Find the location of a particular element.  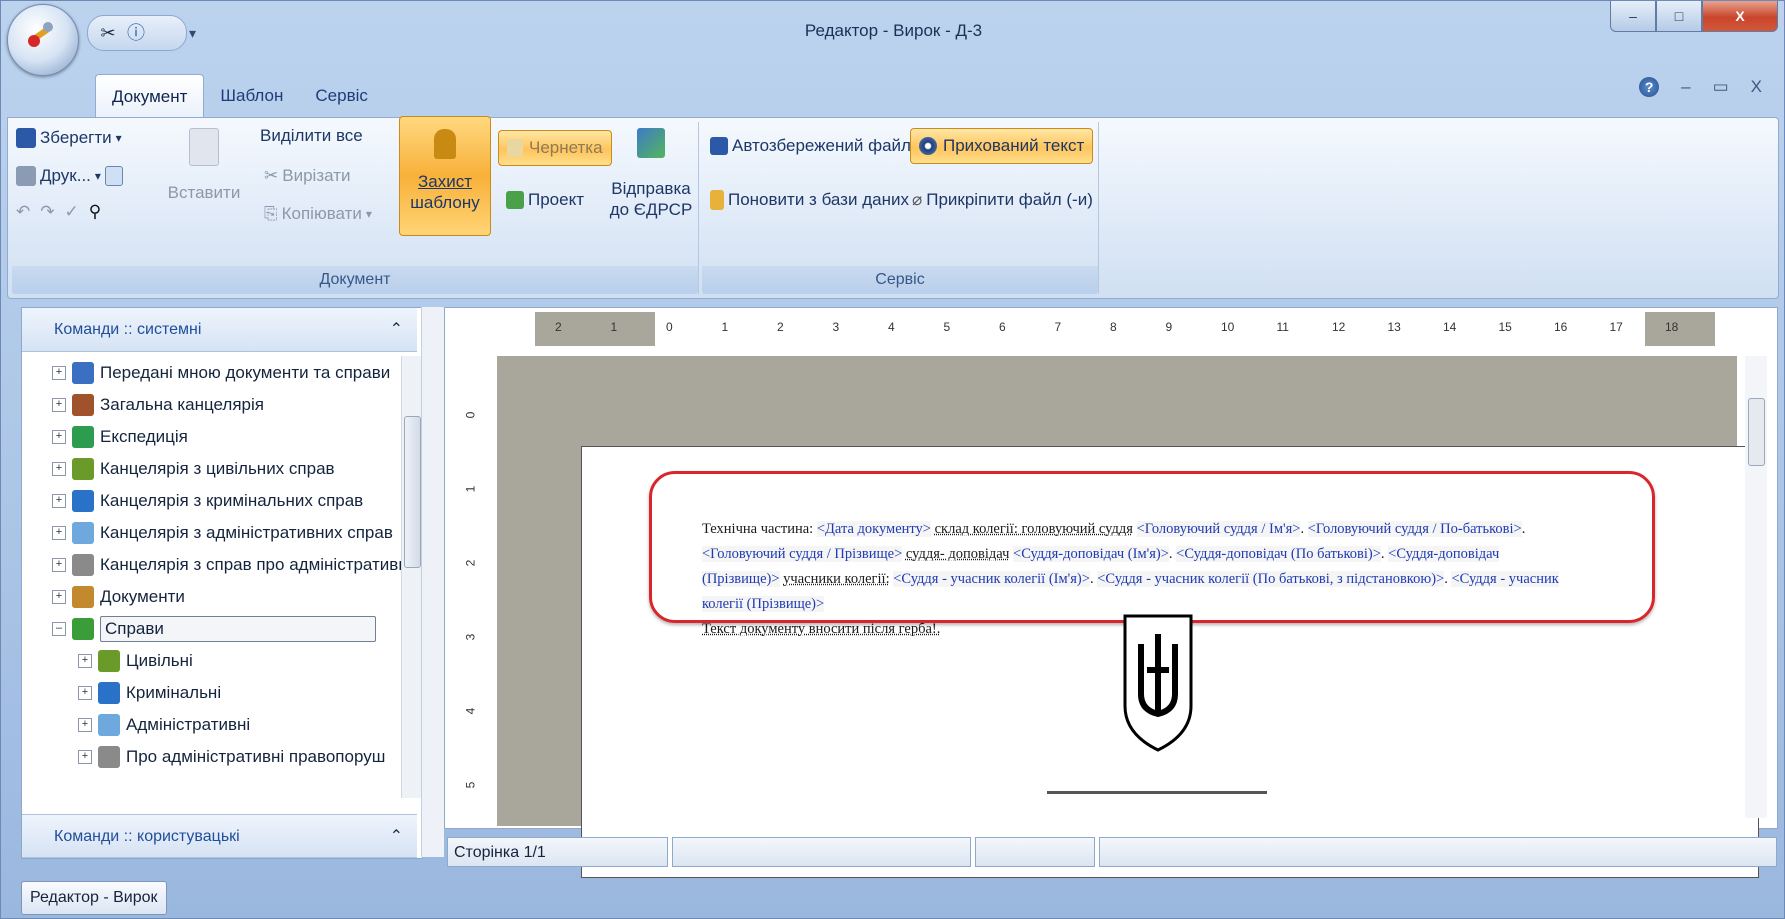

update-db-label: Поновити з бази даних is located at coordinates (818, 199).